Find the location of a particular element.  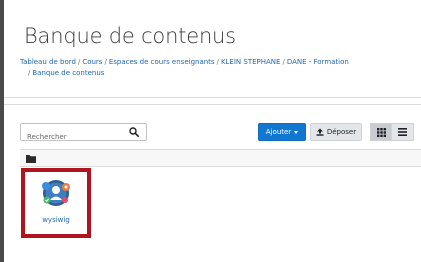

search-icon is located at coordinates (134, 132).